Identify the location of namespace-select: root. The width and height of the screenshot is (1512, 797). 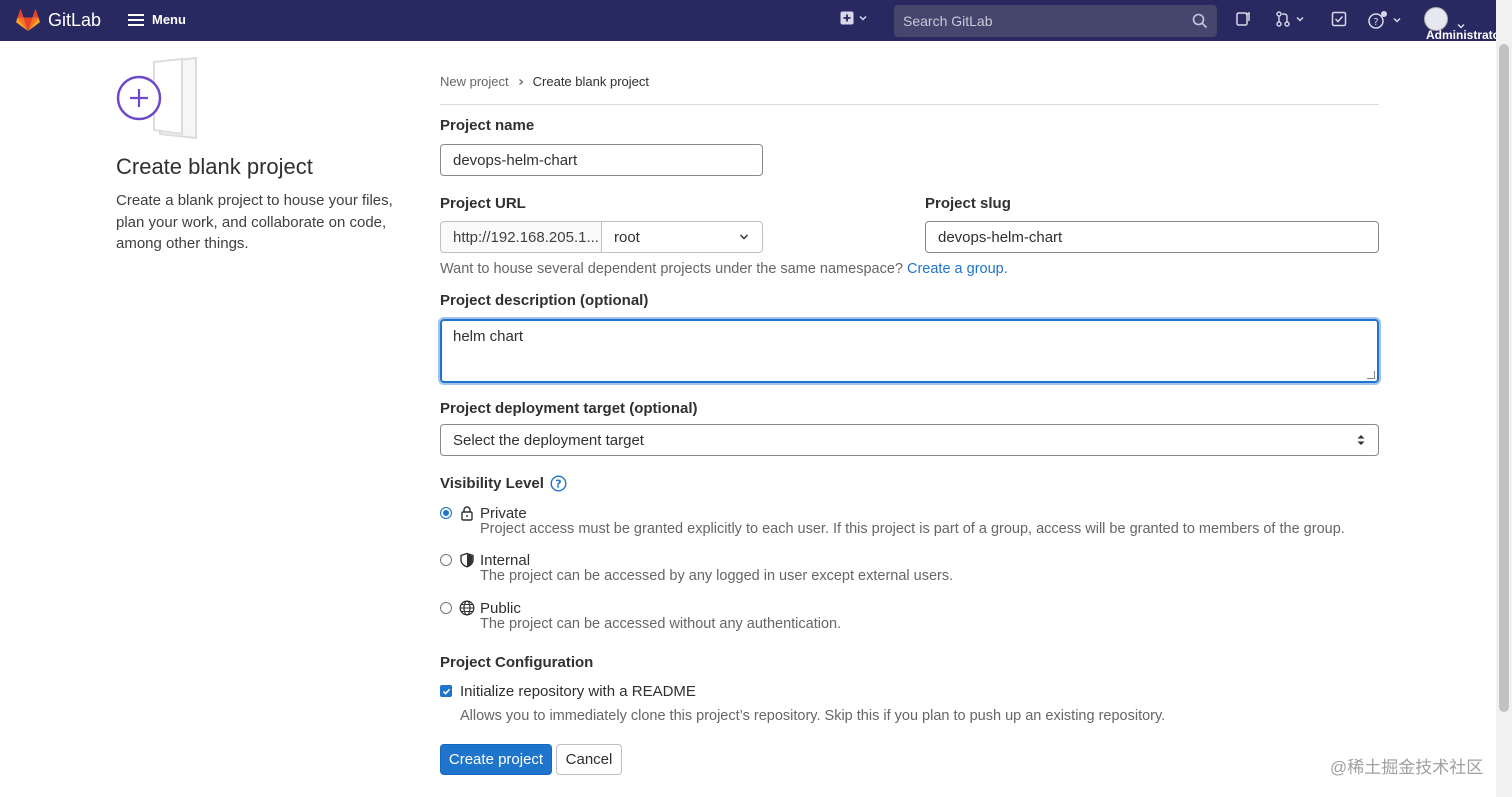
(682, 237).